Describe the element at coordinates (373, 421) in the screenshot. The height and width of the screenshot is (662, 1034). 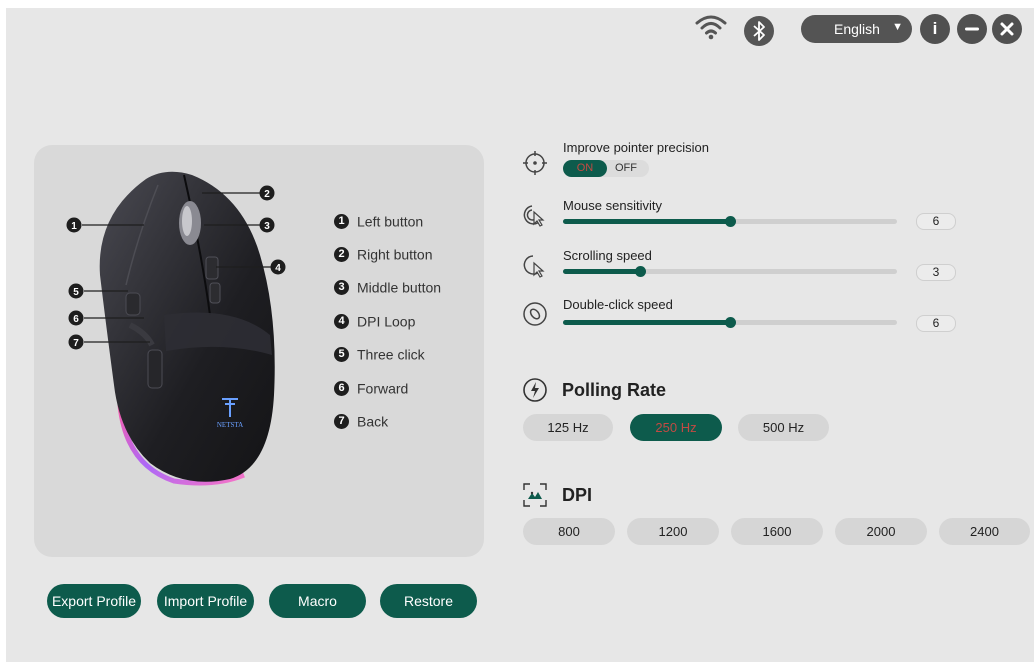
I see `legend-label: Back` at that location.